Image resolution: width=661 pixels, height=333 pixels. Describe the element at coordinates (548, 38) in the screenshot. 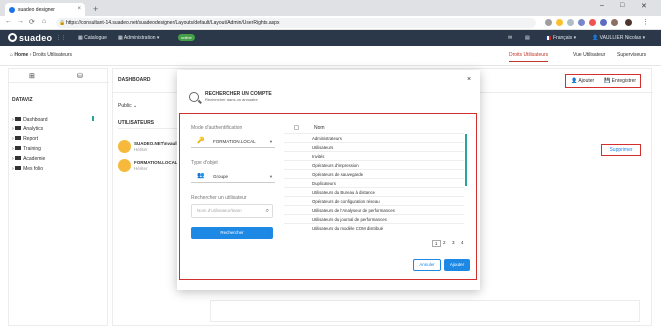

I see `flag-icon` at that location.